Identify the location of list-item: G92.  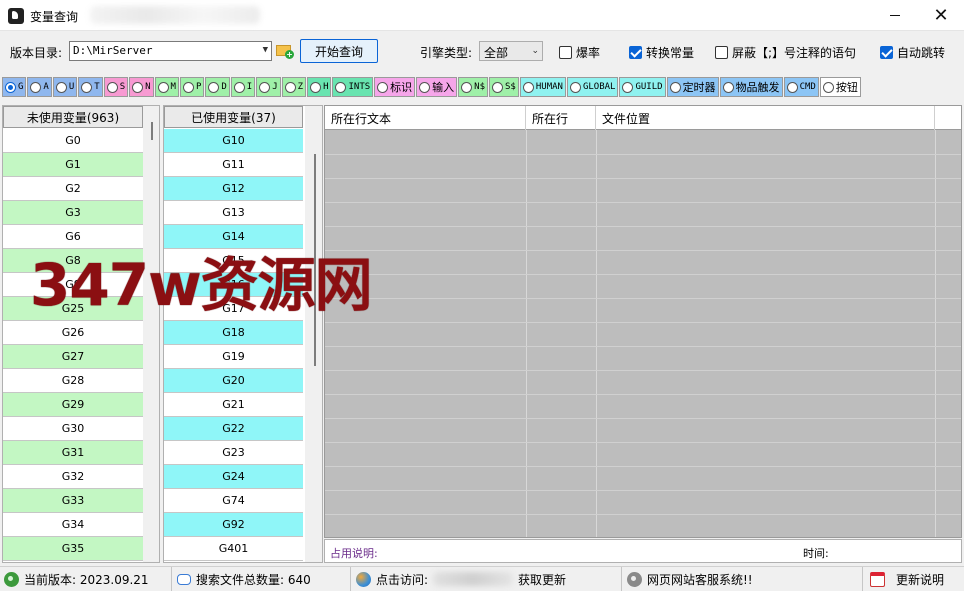
(233, 525).